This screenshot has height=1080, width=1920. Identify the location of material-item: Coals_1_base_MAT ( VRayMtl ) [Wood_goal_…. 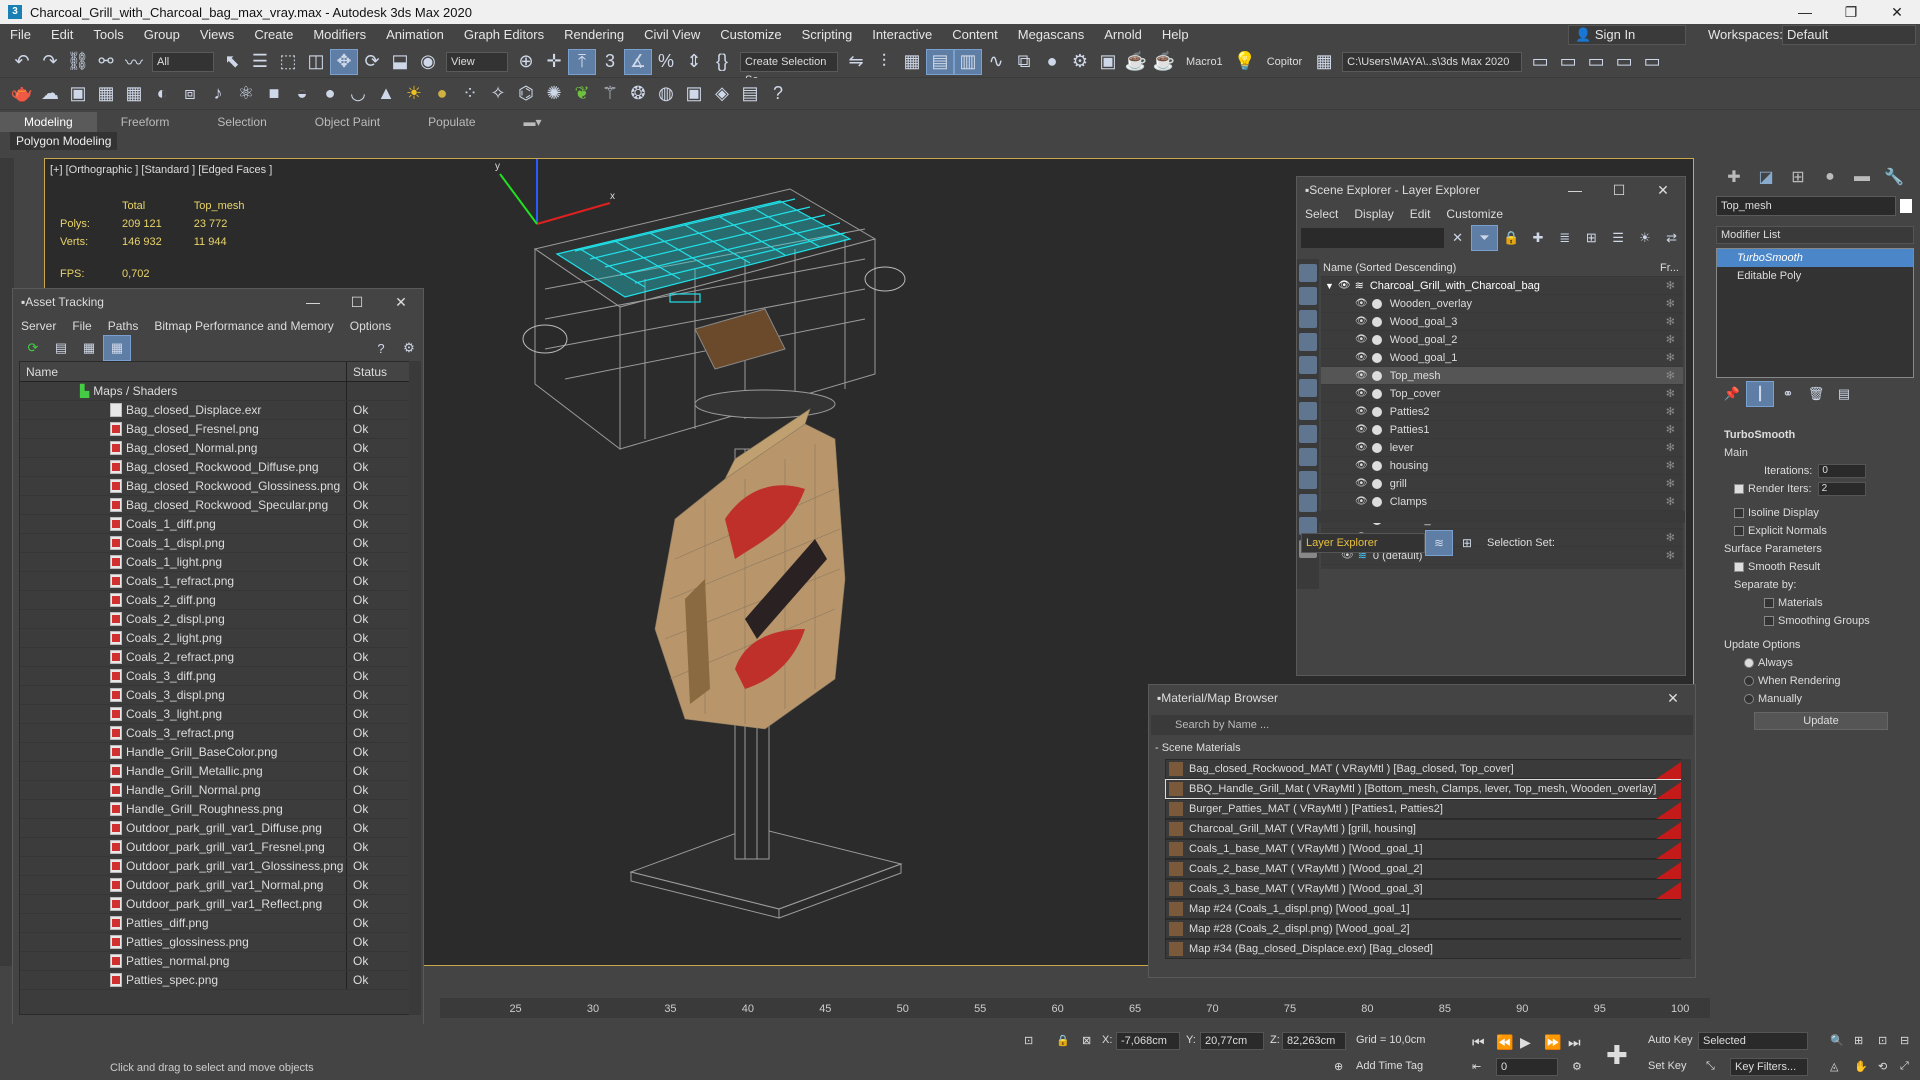
(1425, 849).